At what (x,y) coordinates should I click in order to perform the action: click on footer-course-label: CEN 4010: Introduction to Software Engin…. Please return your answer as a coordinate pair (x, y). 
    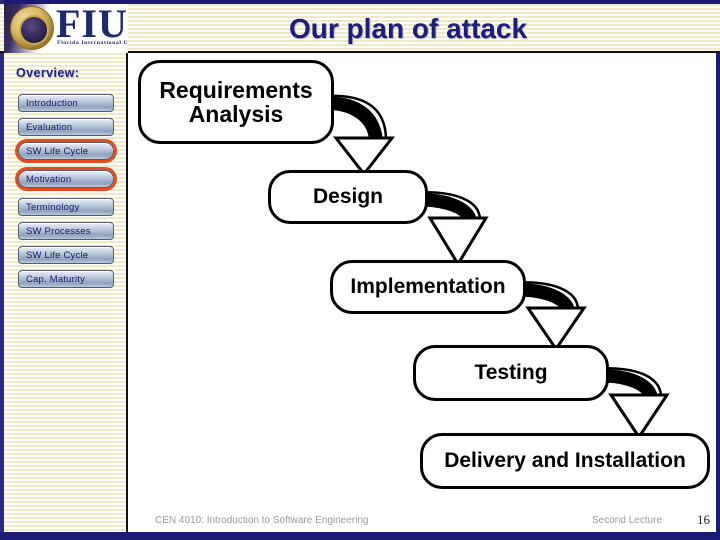
    Looking at the image, I should click on (262, 520).